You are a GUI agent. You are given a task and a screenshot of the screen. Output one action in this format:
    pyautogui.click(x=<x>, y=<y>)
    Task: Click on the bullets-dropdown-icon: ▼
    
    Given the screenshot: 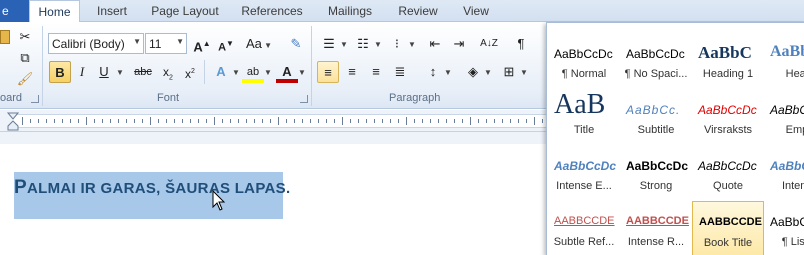 What is the action you would take?
    pyautogui.click(x=344, y=44)
    